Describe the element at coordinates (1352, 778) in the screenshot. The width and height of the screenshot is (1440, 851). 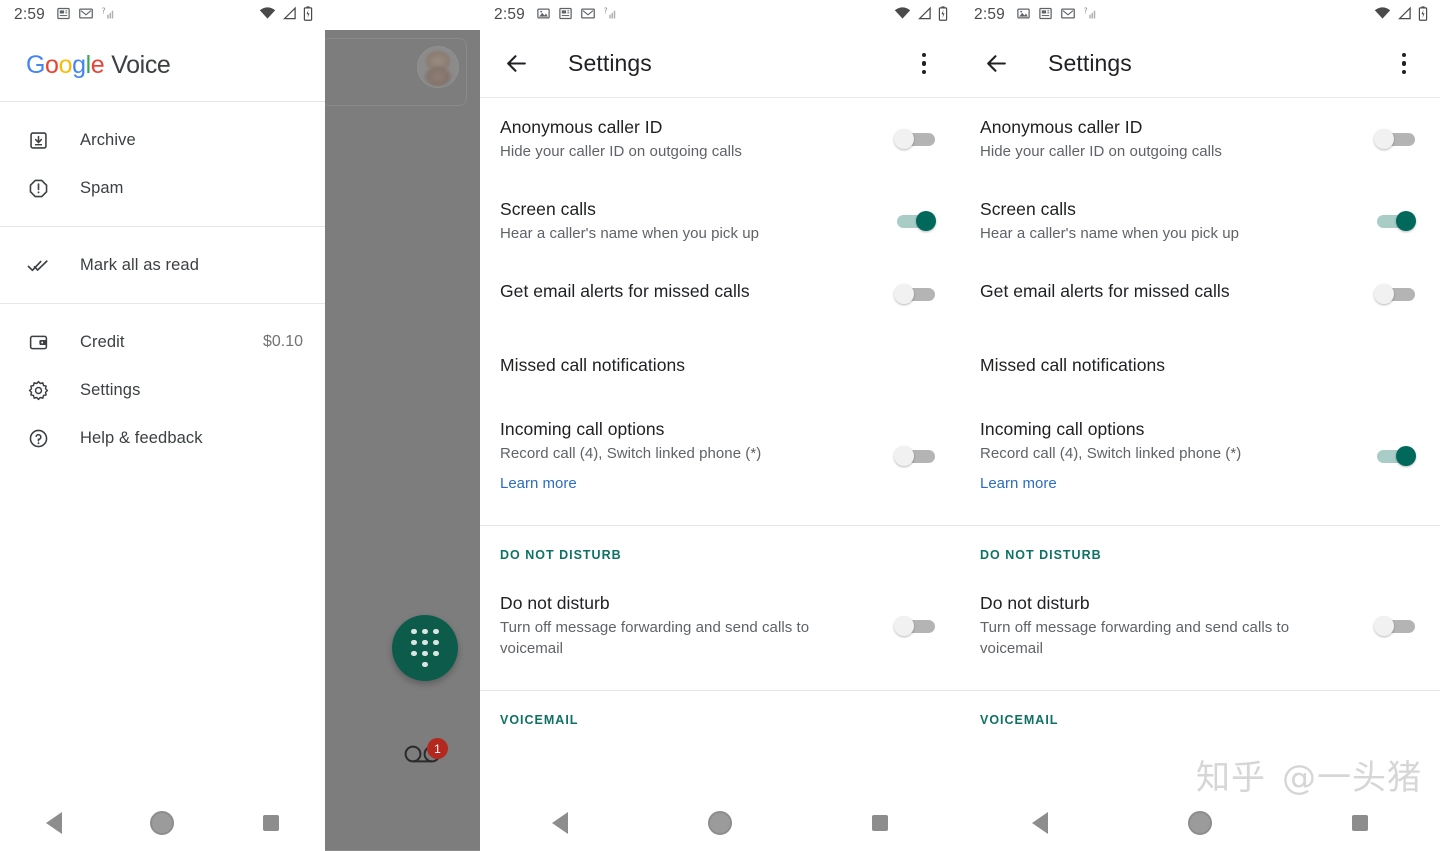
I see `watermark-handle: @一头猪` at that location.